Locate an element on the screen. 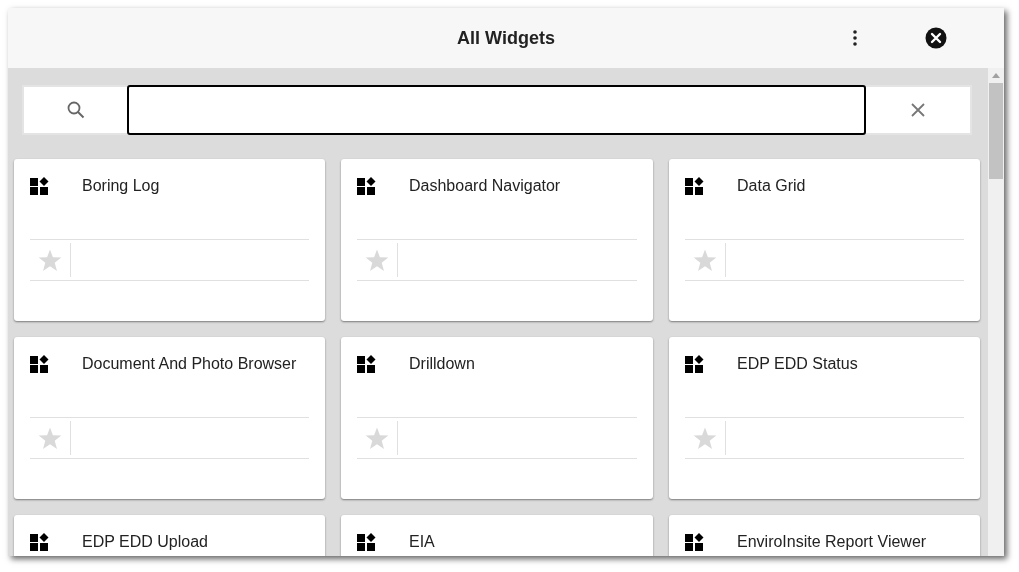 Image resolution: width=1019 pixels, height=572 pixels. window-title: All Widgets is located at coordinates (506, 38).